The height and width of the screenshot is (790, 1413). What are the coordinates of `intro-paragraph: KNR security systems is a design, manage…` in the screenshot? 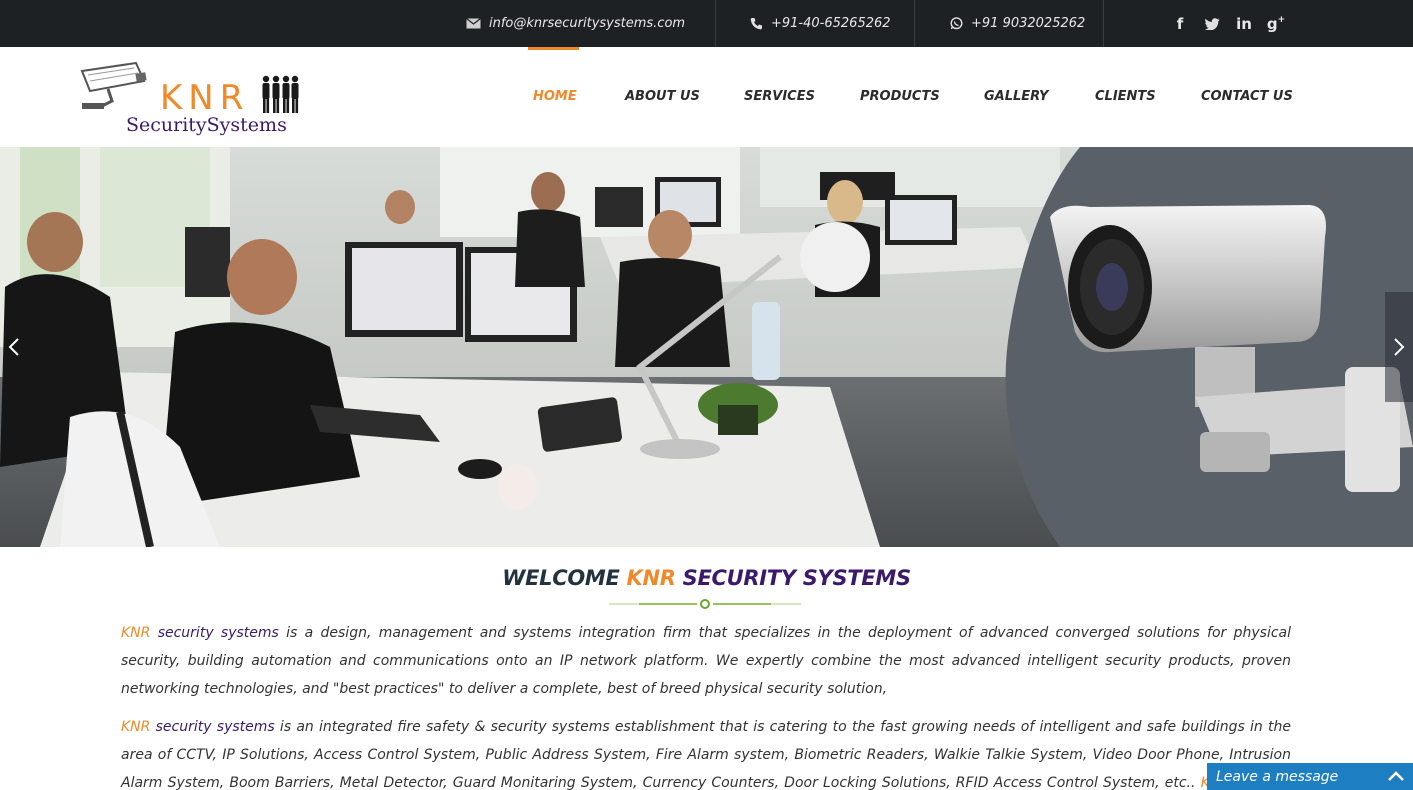 It's located at (706, 661).